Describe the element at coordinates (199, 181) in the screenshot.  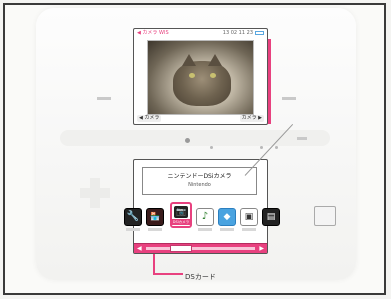
I see `selected-app-title-box: ニンテンドーDSiカメラ Nintendo` at that location.